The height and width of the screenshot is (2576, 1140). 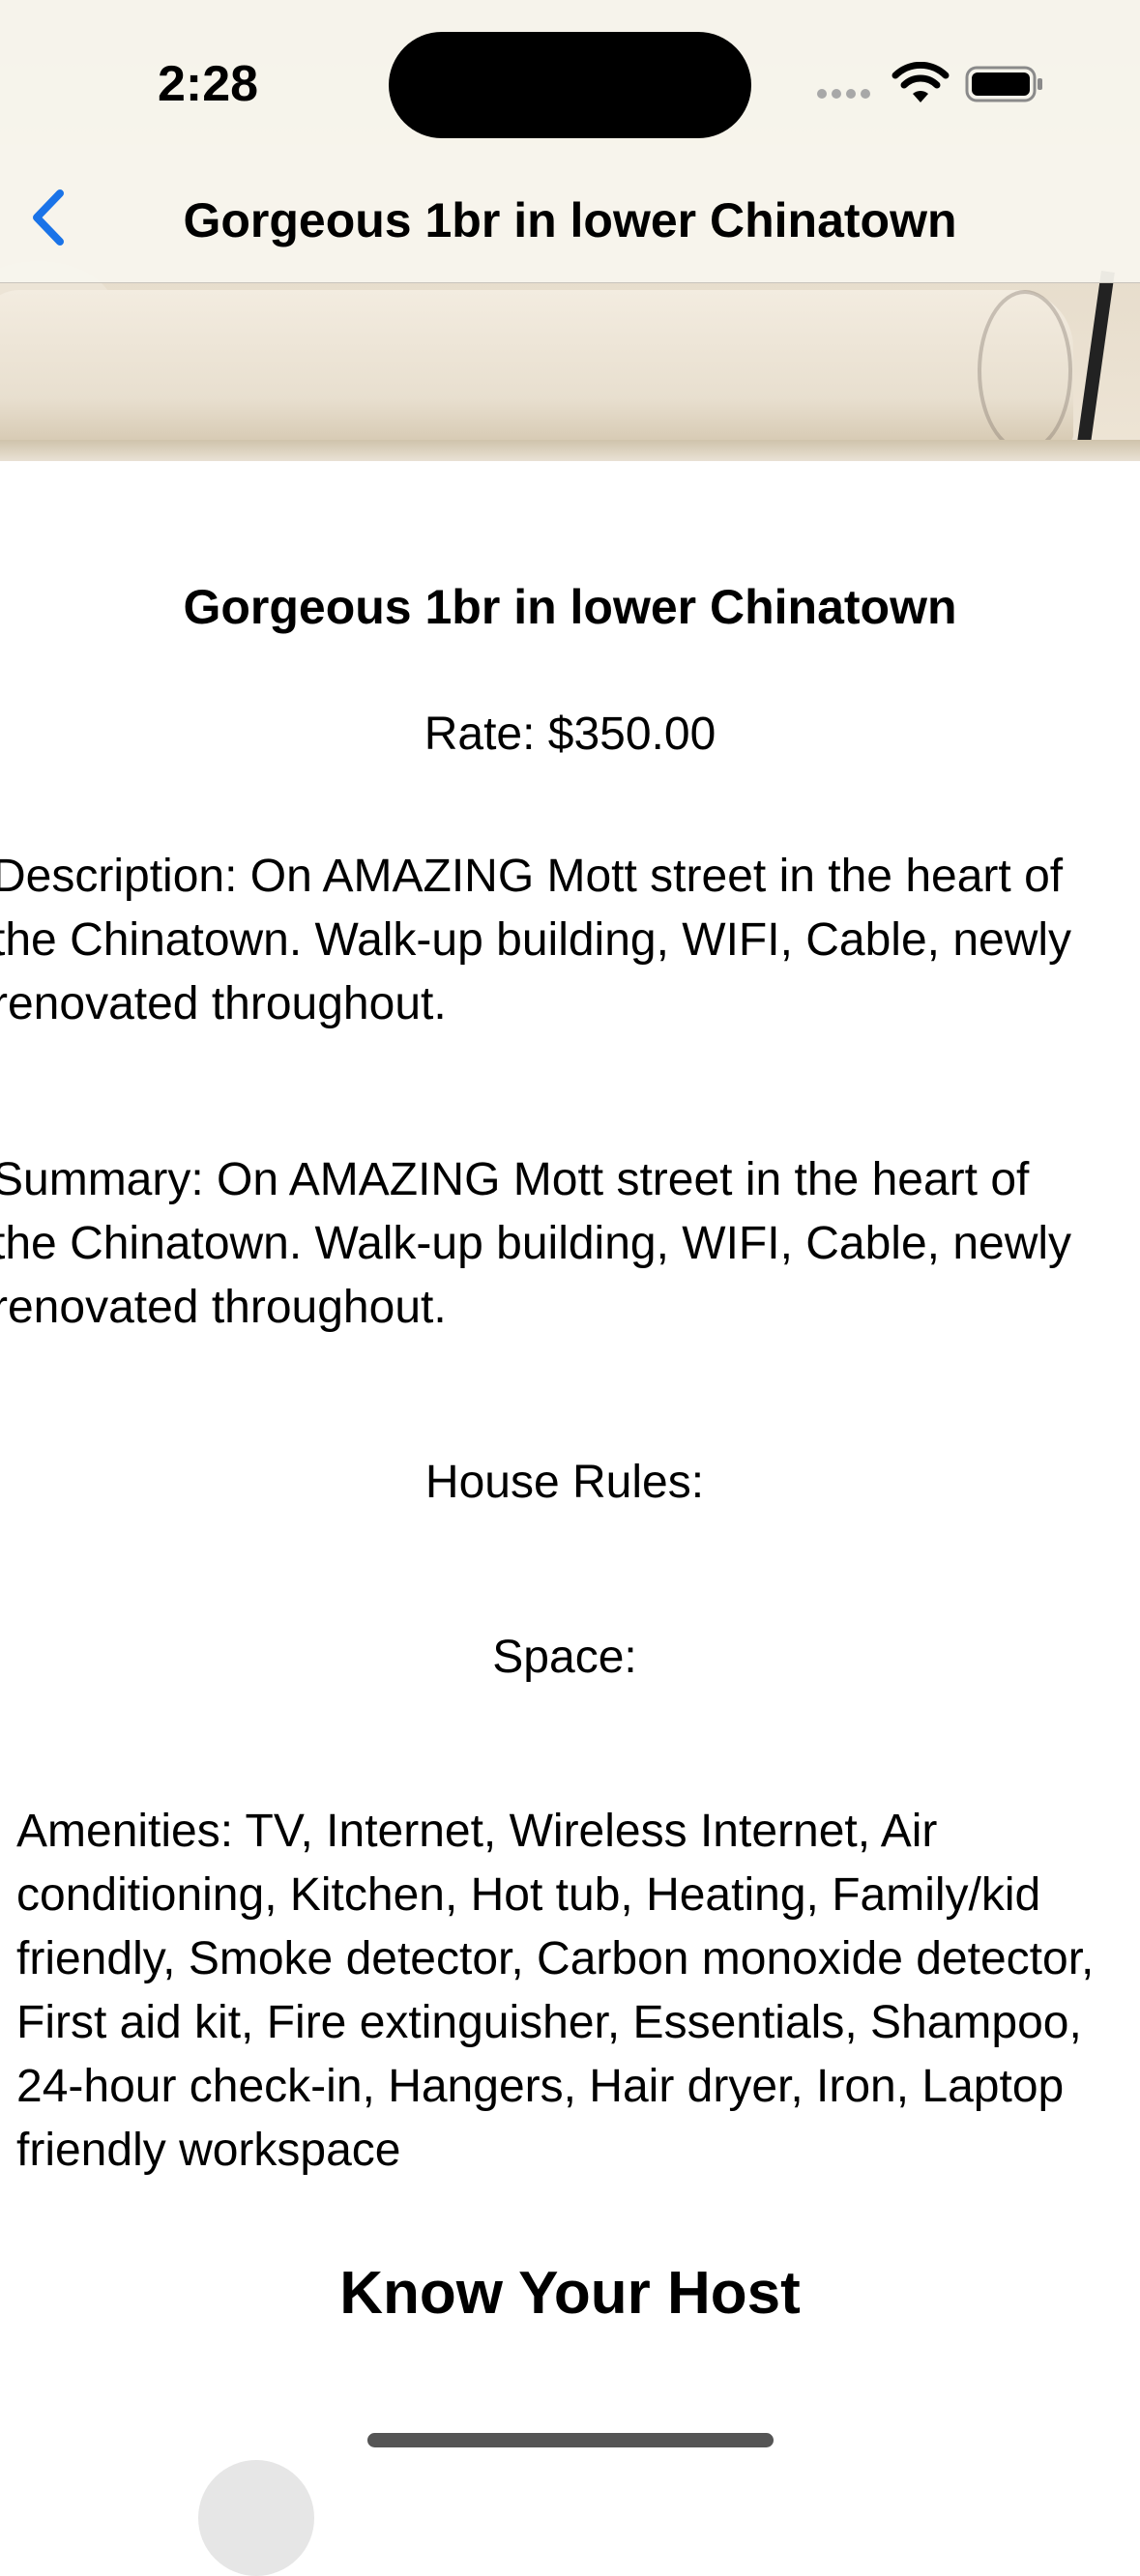 I want to click on know-your-host-heading: Know Your Host, so click(x=570, y=2293).